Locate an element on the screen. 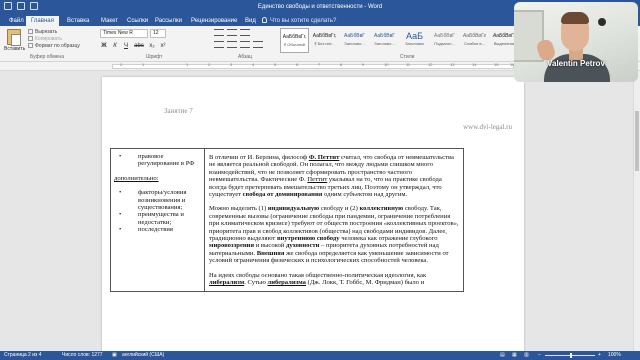 The image size is (640, 360). text-run: одним субъектом над другим. is located at coordinates (365, 195).